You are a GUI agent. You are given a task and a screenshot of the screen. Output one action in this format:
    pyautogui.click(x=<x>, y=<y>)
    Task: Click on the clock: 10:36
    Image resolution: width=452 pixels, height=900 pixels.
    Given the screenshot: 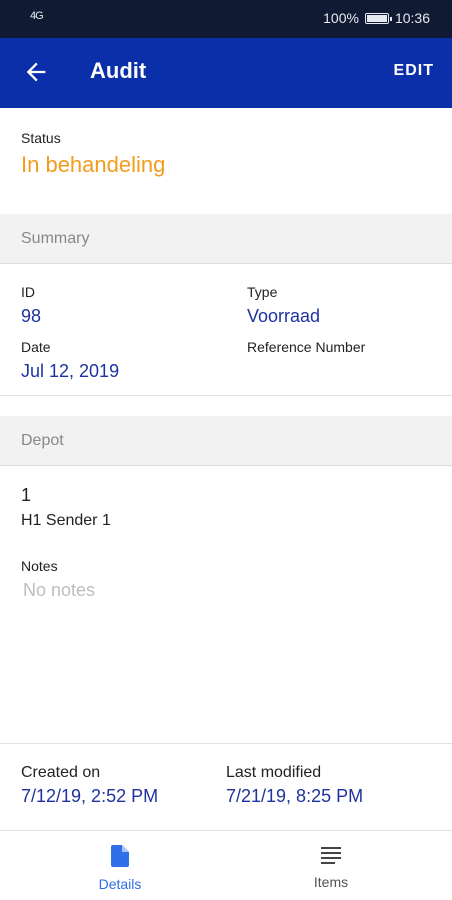 What is the action you would take?
    pyautogui.click(x=412, y=18)
    